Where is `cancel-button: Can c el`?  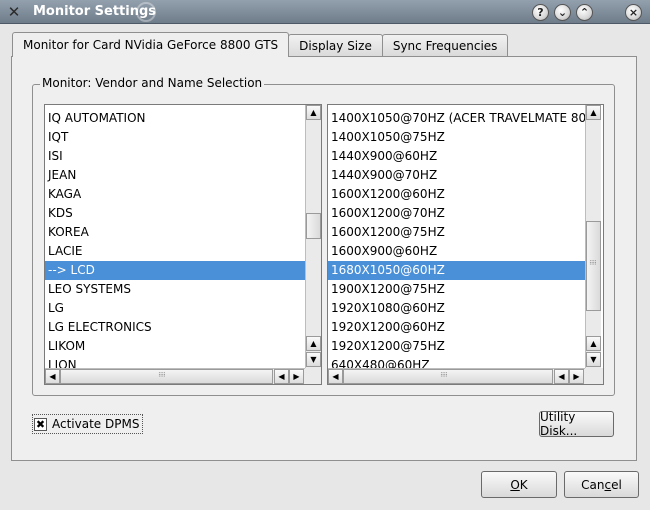 cancel-button: Can c el is located at coordinates (601, 484).